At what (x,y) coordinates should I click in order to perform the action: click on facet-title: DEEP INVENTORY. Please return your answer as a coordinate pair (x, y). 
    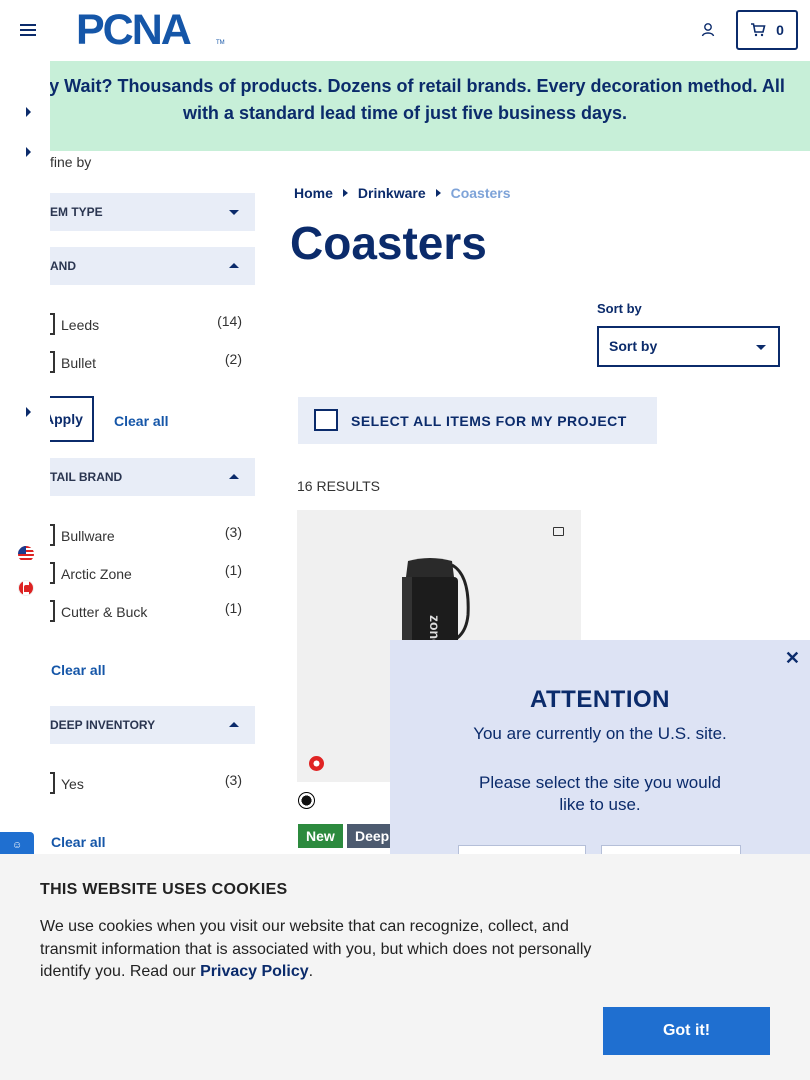
    Looking at the image, I should click on (103, 725).